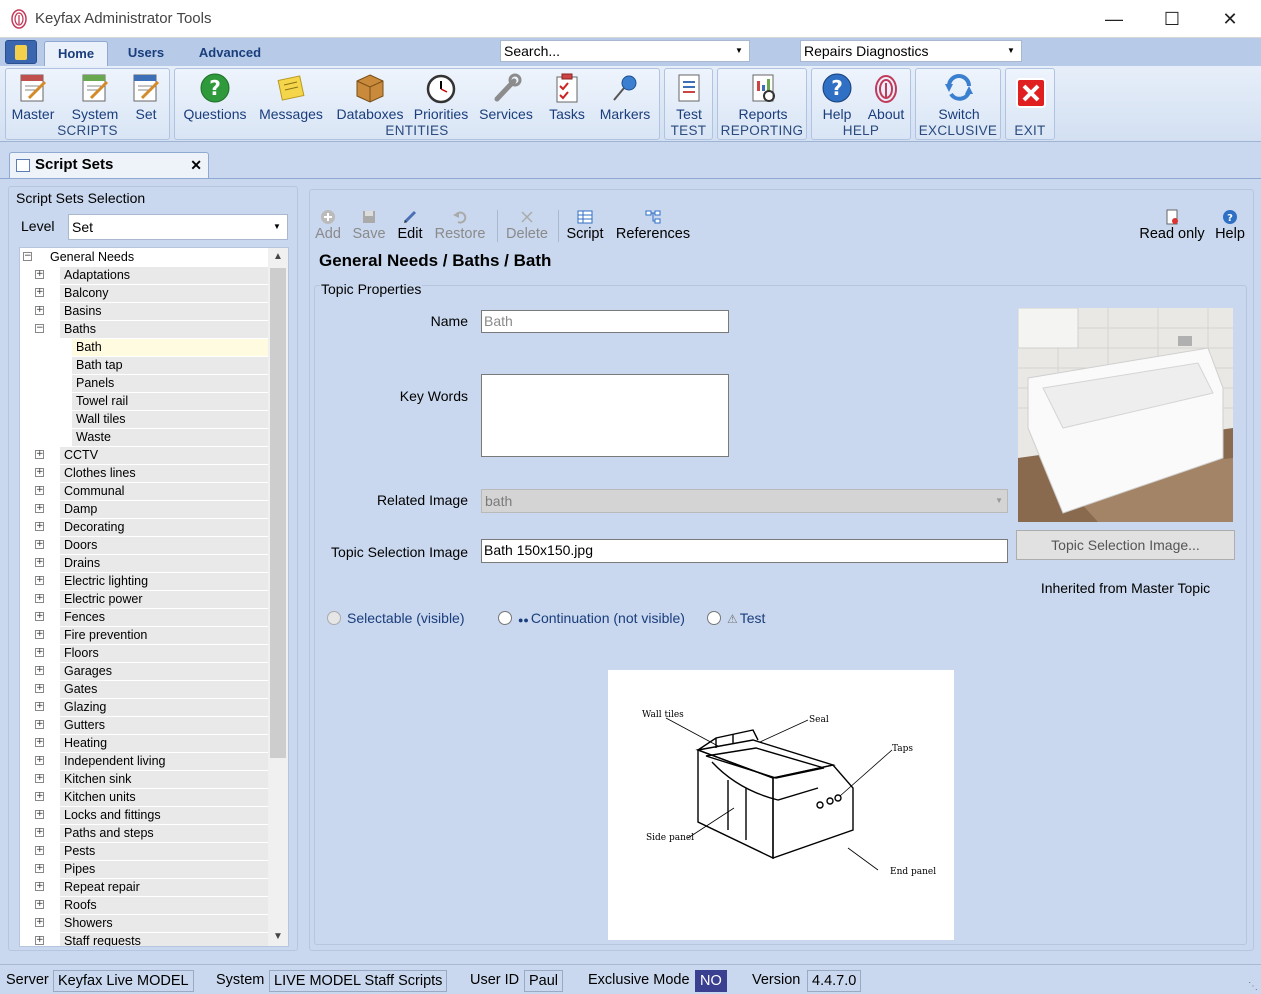 Image resolution: width=1261 pixels, height=994 pixels. I want to click on tree-item: + Decorating, so click(144, 527).